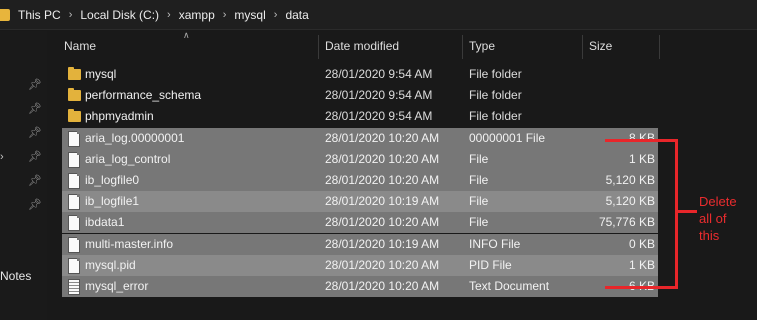  What do you see at coordinates (110, 264) in the screenshot?
I see `file-name: mysql.pid` at bounding box center [110, 264].